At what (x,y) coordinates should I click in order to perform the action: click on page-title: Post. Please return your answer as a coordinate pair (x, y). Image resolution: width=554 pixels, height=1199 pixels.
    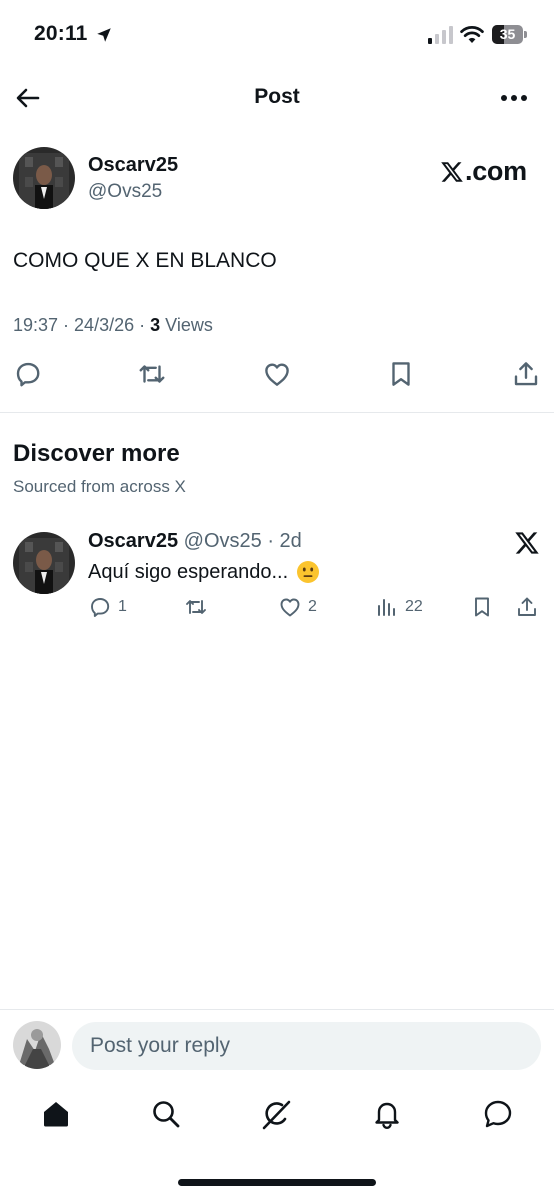
    Looking at the image, I should click on (277, 96).